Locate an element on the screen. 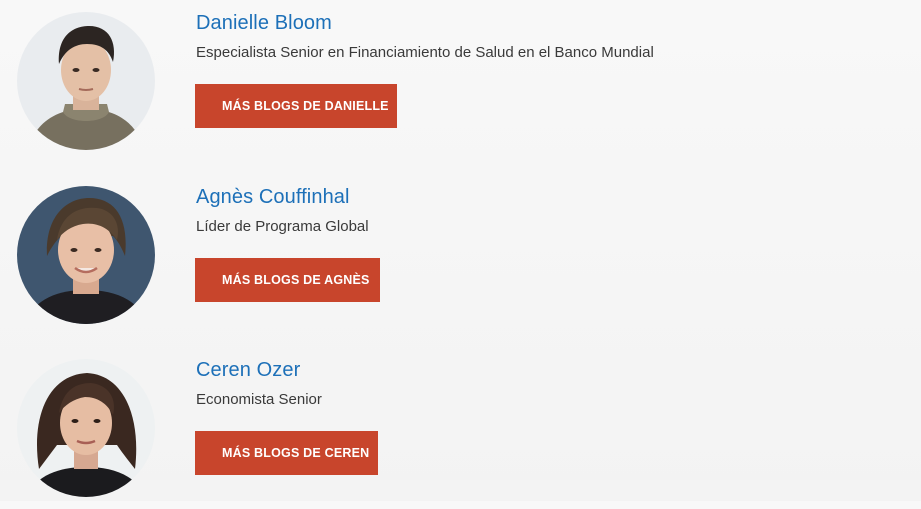 This screenshot has width=921, height=509. author-name-link: Ceren Ozer is located at coordinates (248, 370).